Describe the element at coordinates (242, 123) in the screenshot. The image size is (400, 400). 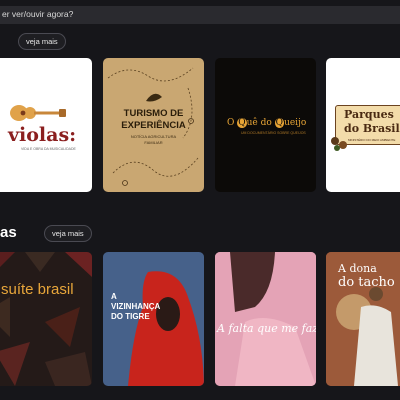
I see `title-part-q1: Q` at that location.